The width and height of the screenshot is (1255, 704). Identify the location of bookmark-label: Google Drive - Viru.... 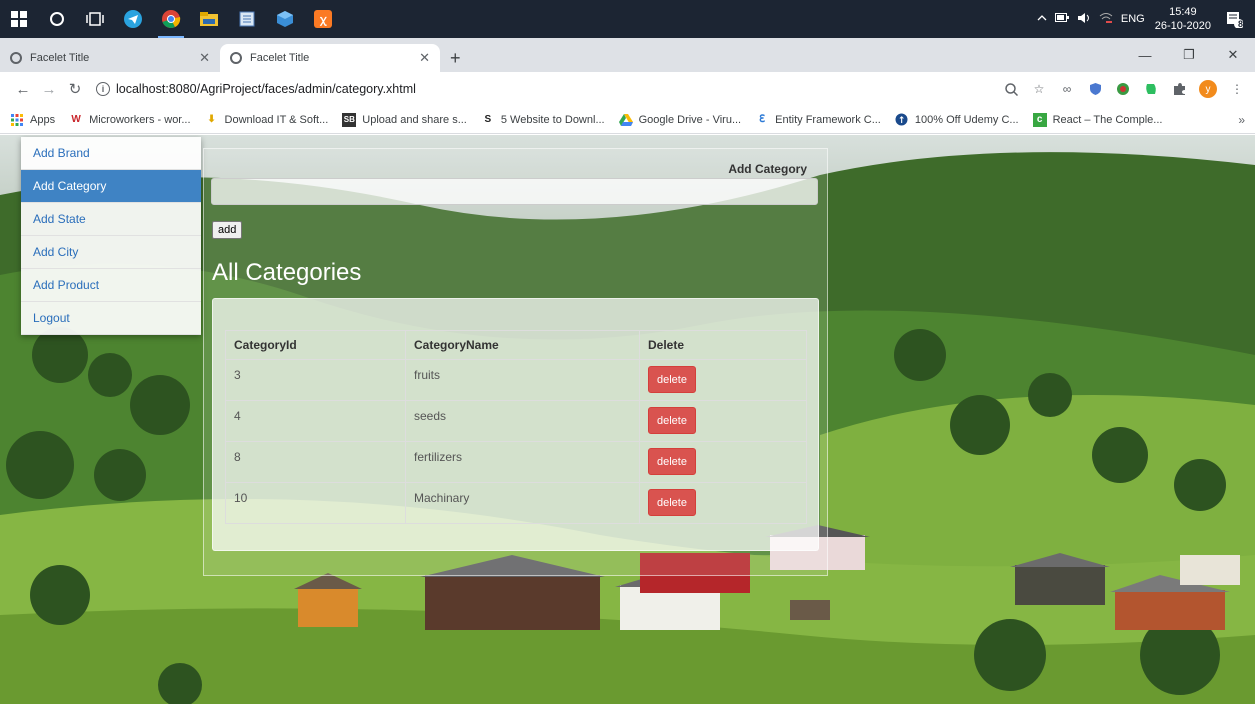
(690, 119).